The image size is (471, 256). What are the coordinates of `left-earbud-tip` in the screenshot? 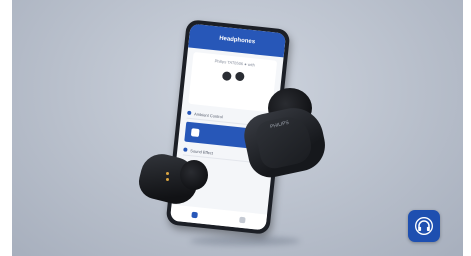 It's located at (194, 175).